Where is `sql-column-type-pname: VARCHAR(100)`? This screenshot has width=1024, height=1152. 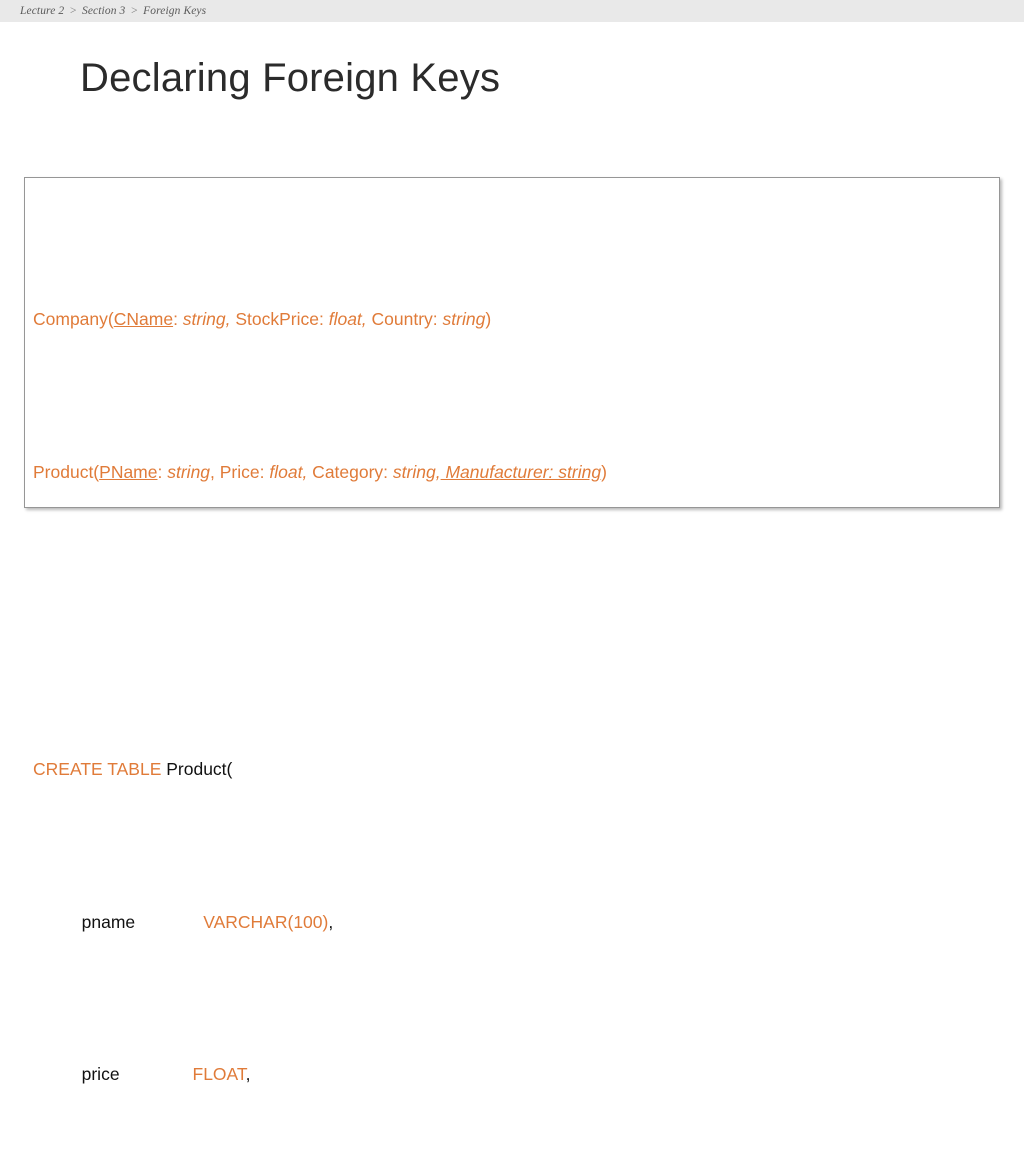
sql-column-type-pname: VARCHAR(100) is located at coordinates (266, 921).